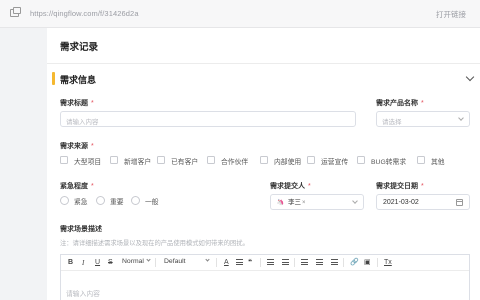 This screenshot has height=300, width=480. Describe the element at coordinates (270, 262) in the screenshot. I see `ordered-list-icon` at that location.